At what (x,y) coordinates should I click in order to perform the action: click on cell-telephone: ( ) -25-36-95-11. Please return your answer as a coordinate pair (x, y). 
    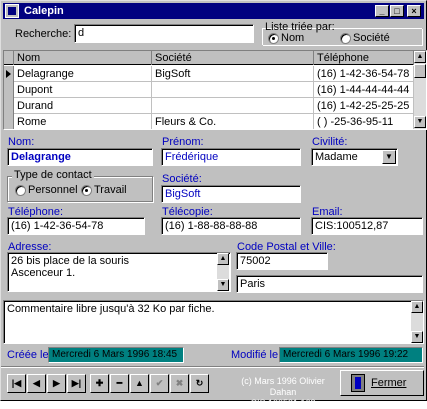
    Looking at the image, I should click on (364, 121).